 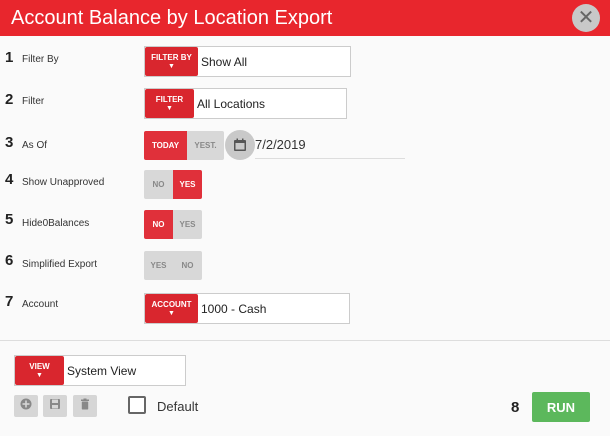 I want to click on step-number: 2, so click(x=9, y=99).